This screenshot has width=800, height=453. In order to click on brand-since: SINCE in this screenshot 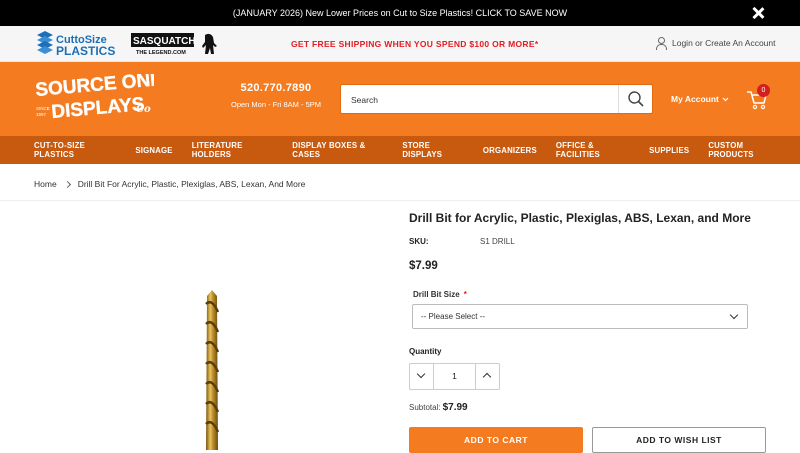, I will do `click(43, 108)`.